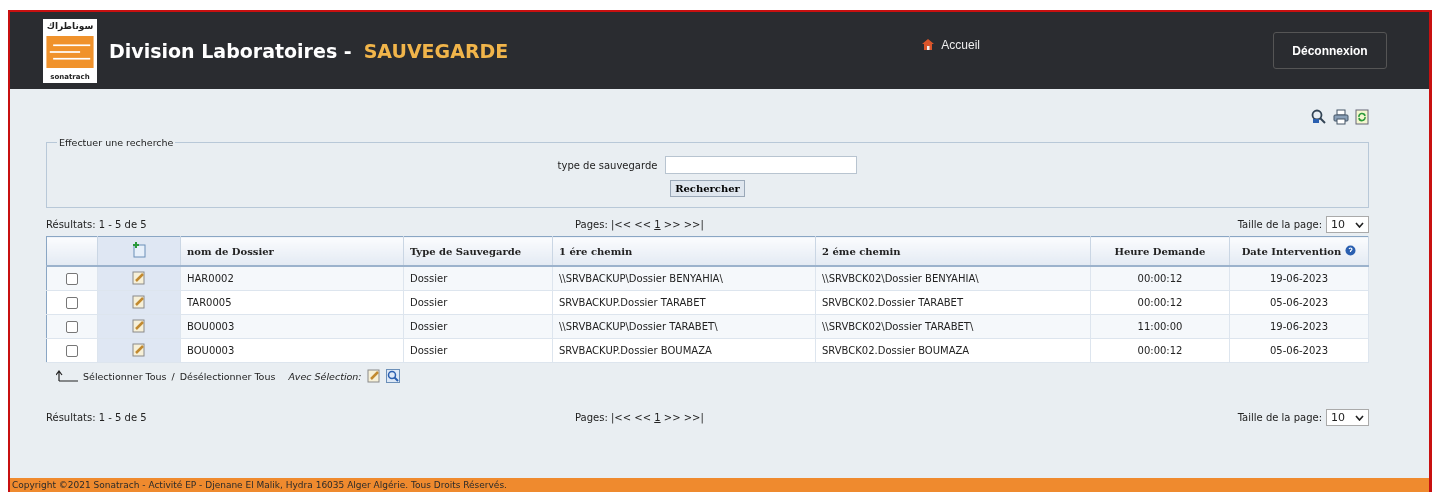  What do you see at coordinates (953, 350) in the screenshot?
I see `table-cell: SRVBCK02.Dossier BOUMAZA` at bounding box center [953, 350].